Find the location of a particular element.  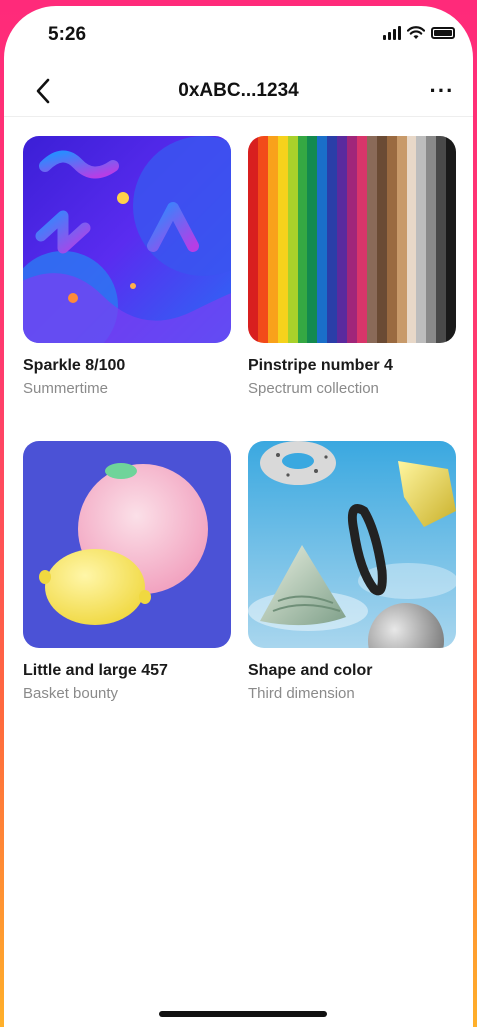

more-icon: ··· is located at coordinates (442, 90).